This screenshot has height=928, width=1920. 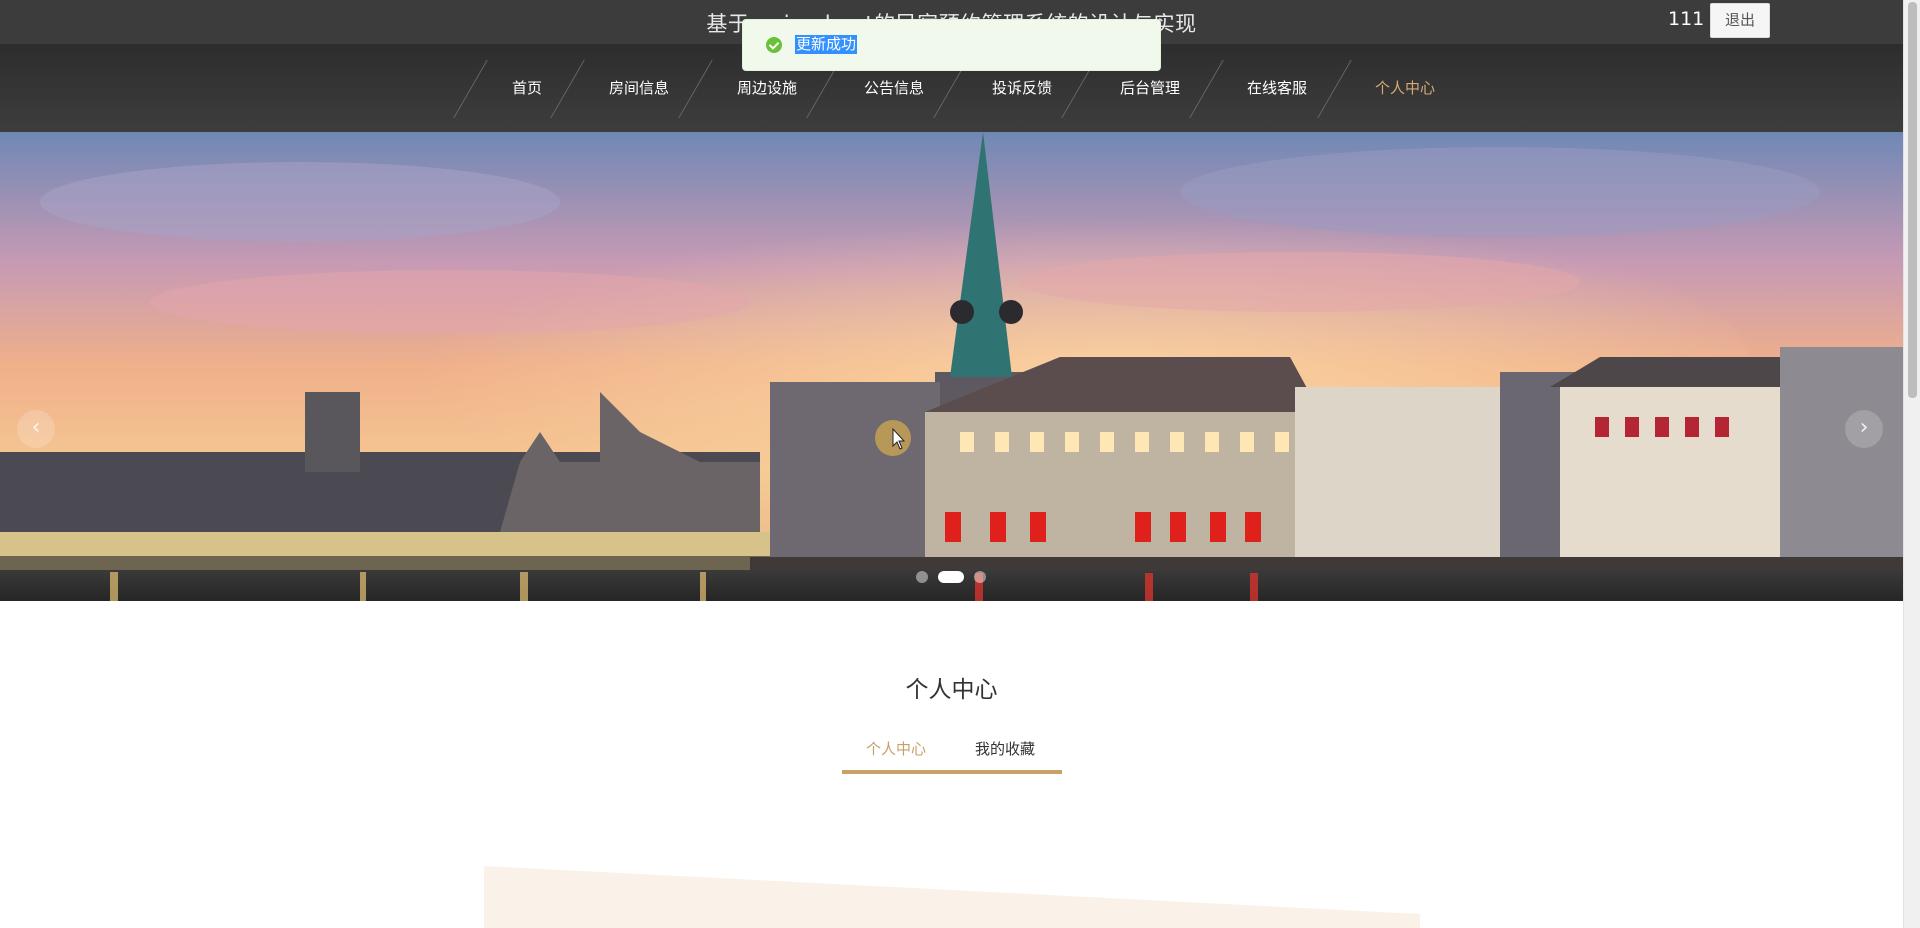 What do you see at coordinates (1740, 20) in the screenshot?
I see `logout-button: 退出` at bounding box center [1740, 20].